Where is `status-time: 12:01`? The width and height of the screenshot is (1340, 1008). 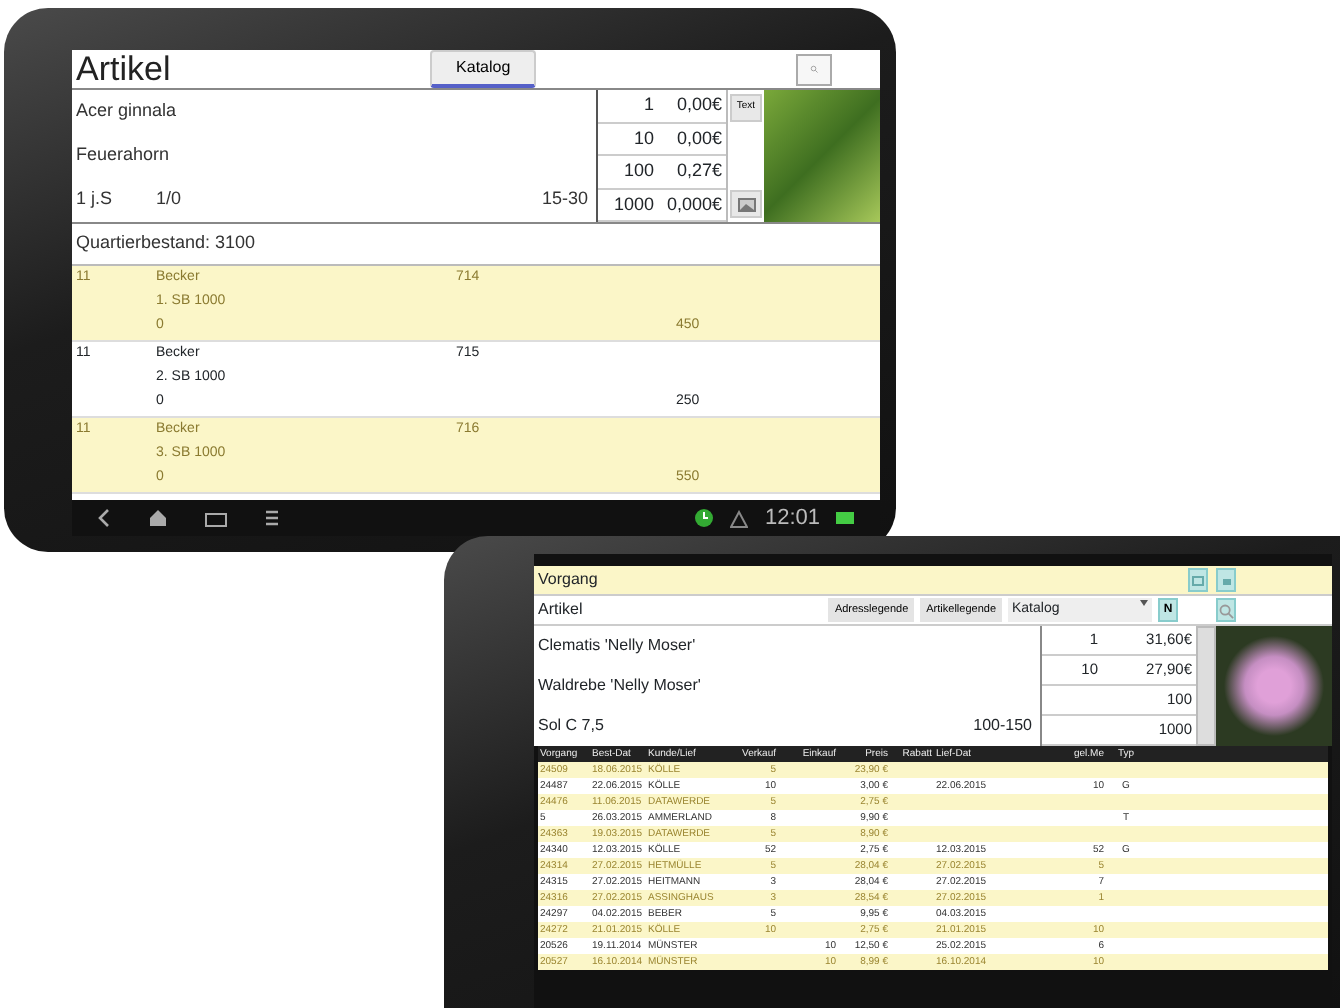
status-time: 12:01 is located at coordinates (792, 518).